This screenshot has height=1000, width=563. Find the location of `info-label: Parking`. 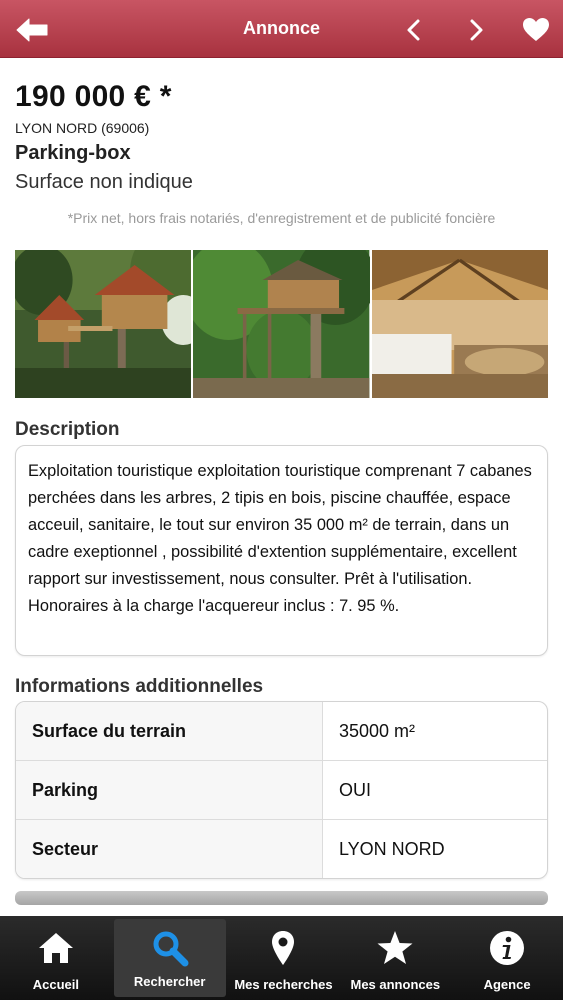

info-label: Parking is located at coordinates (169, 790).